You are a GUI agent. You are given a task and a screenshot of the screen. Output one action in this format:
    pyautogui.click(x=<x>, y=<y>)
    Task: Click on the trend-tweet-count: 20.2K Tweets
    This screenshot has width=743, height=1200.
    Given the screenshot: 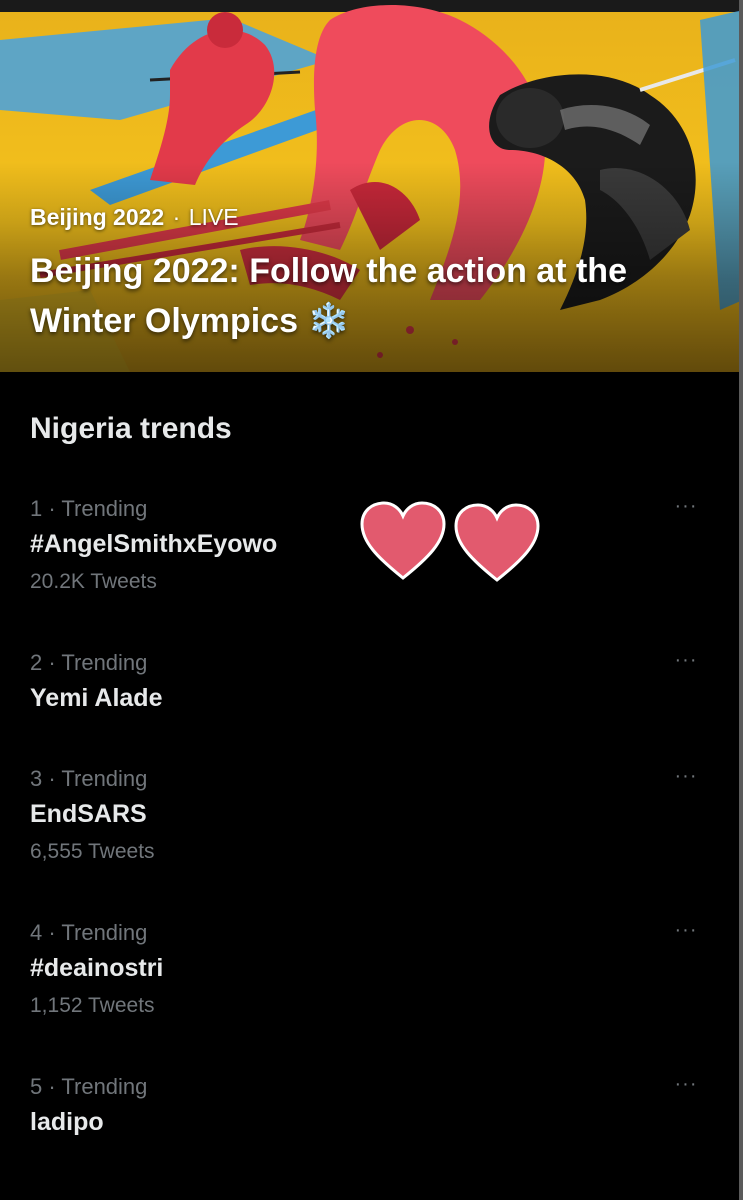 What is the action you would take?
    pyautogui.click(x=93, y=581)
    